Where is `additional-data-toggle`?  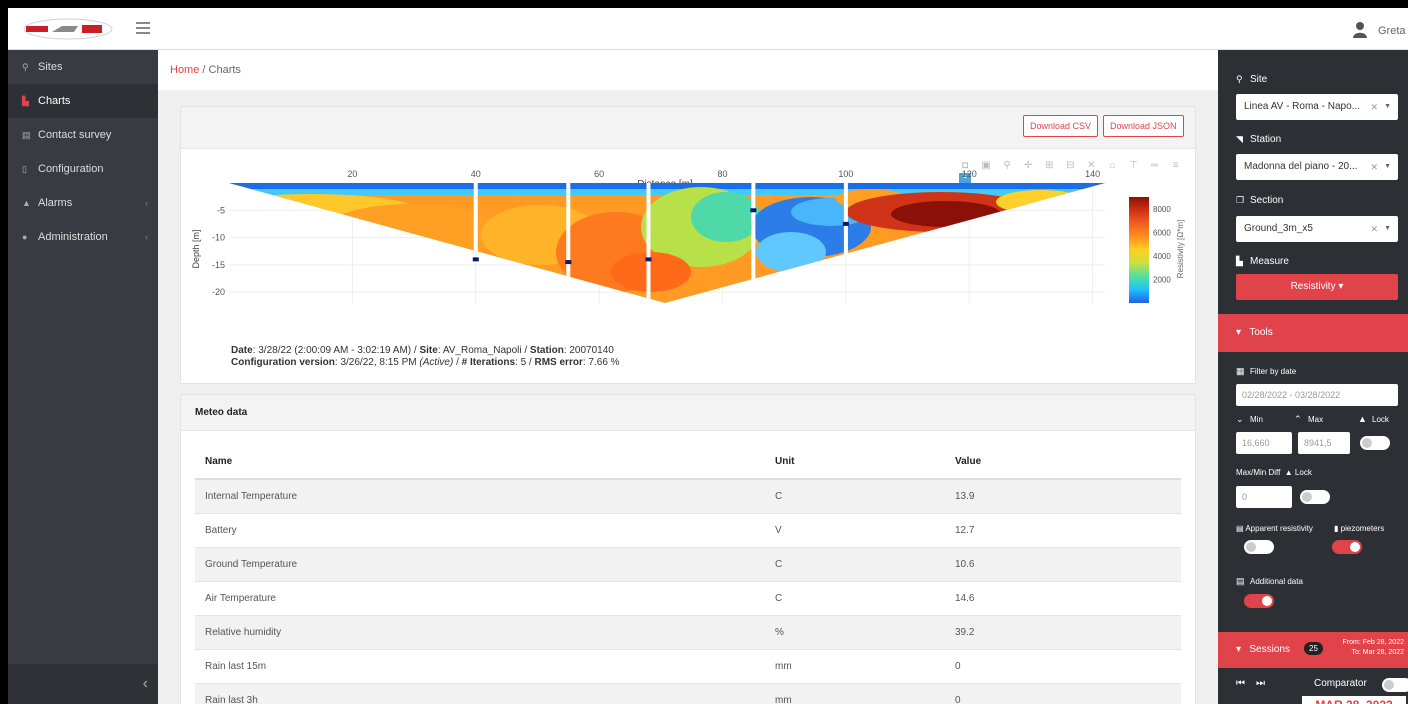 additional-data-toggle is located at coordinates (1259, 601).